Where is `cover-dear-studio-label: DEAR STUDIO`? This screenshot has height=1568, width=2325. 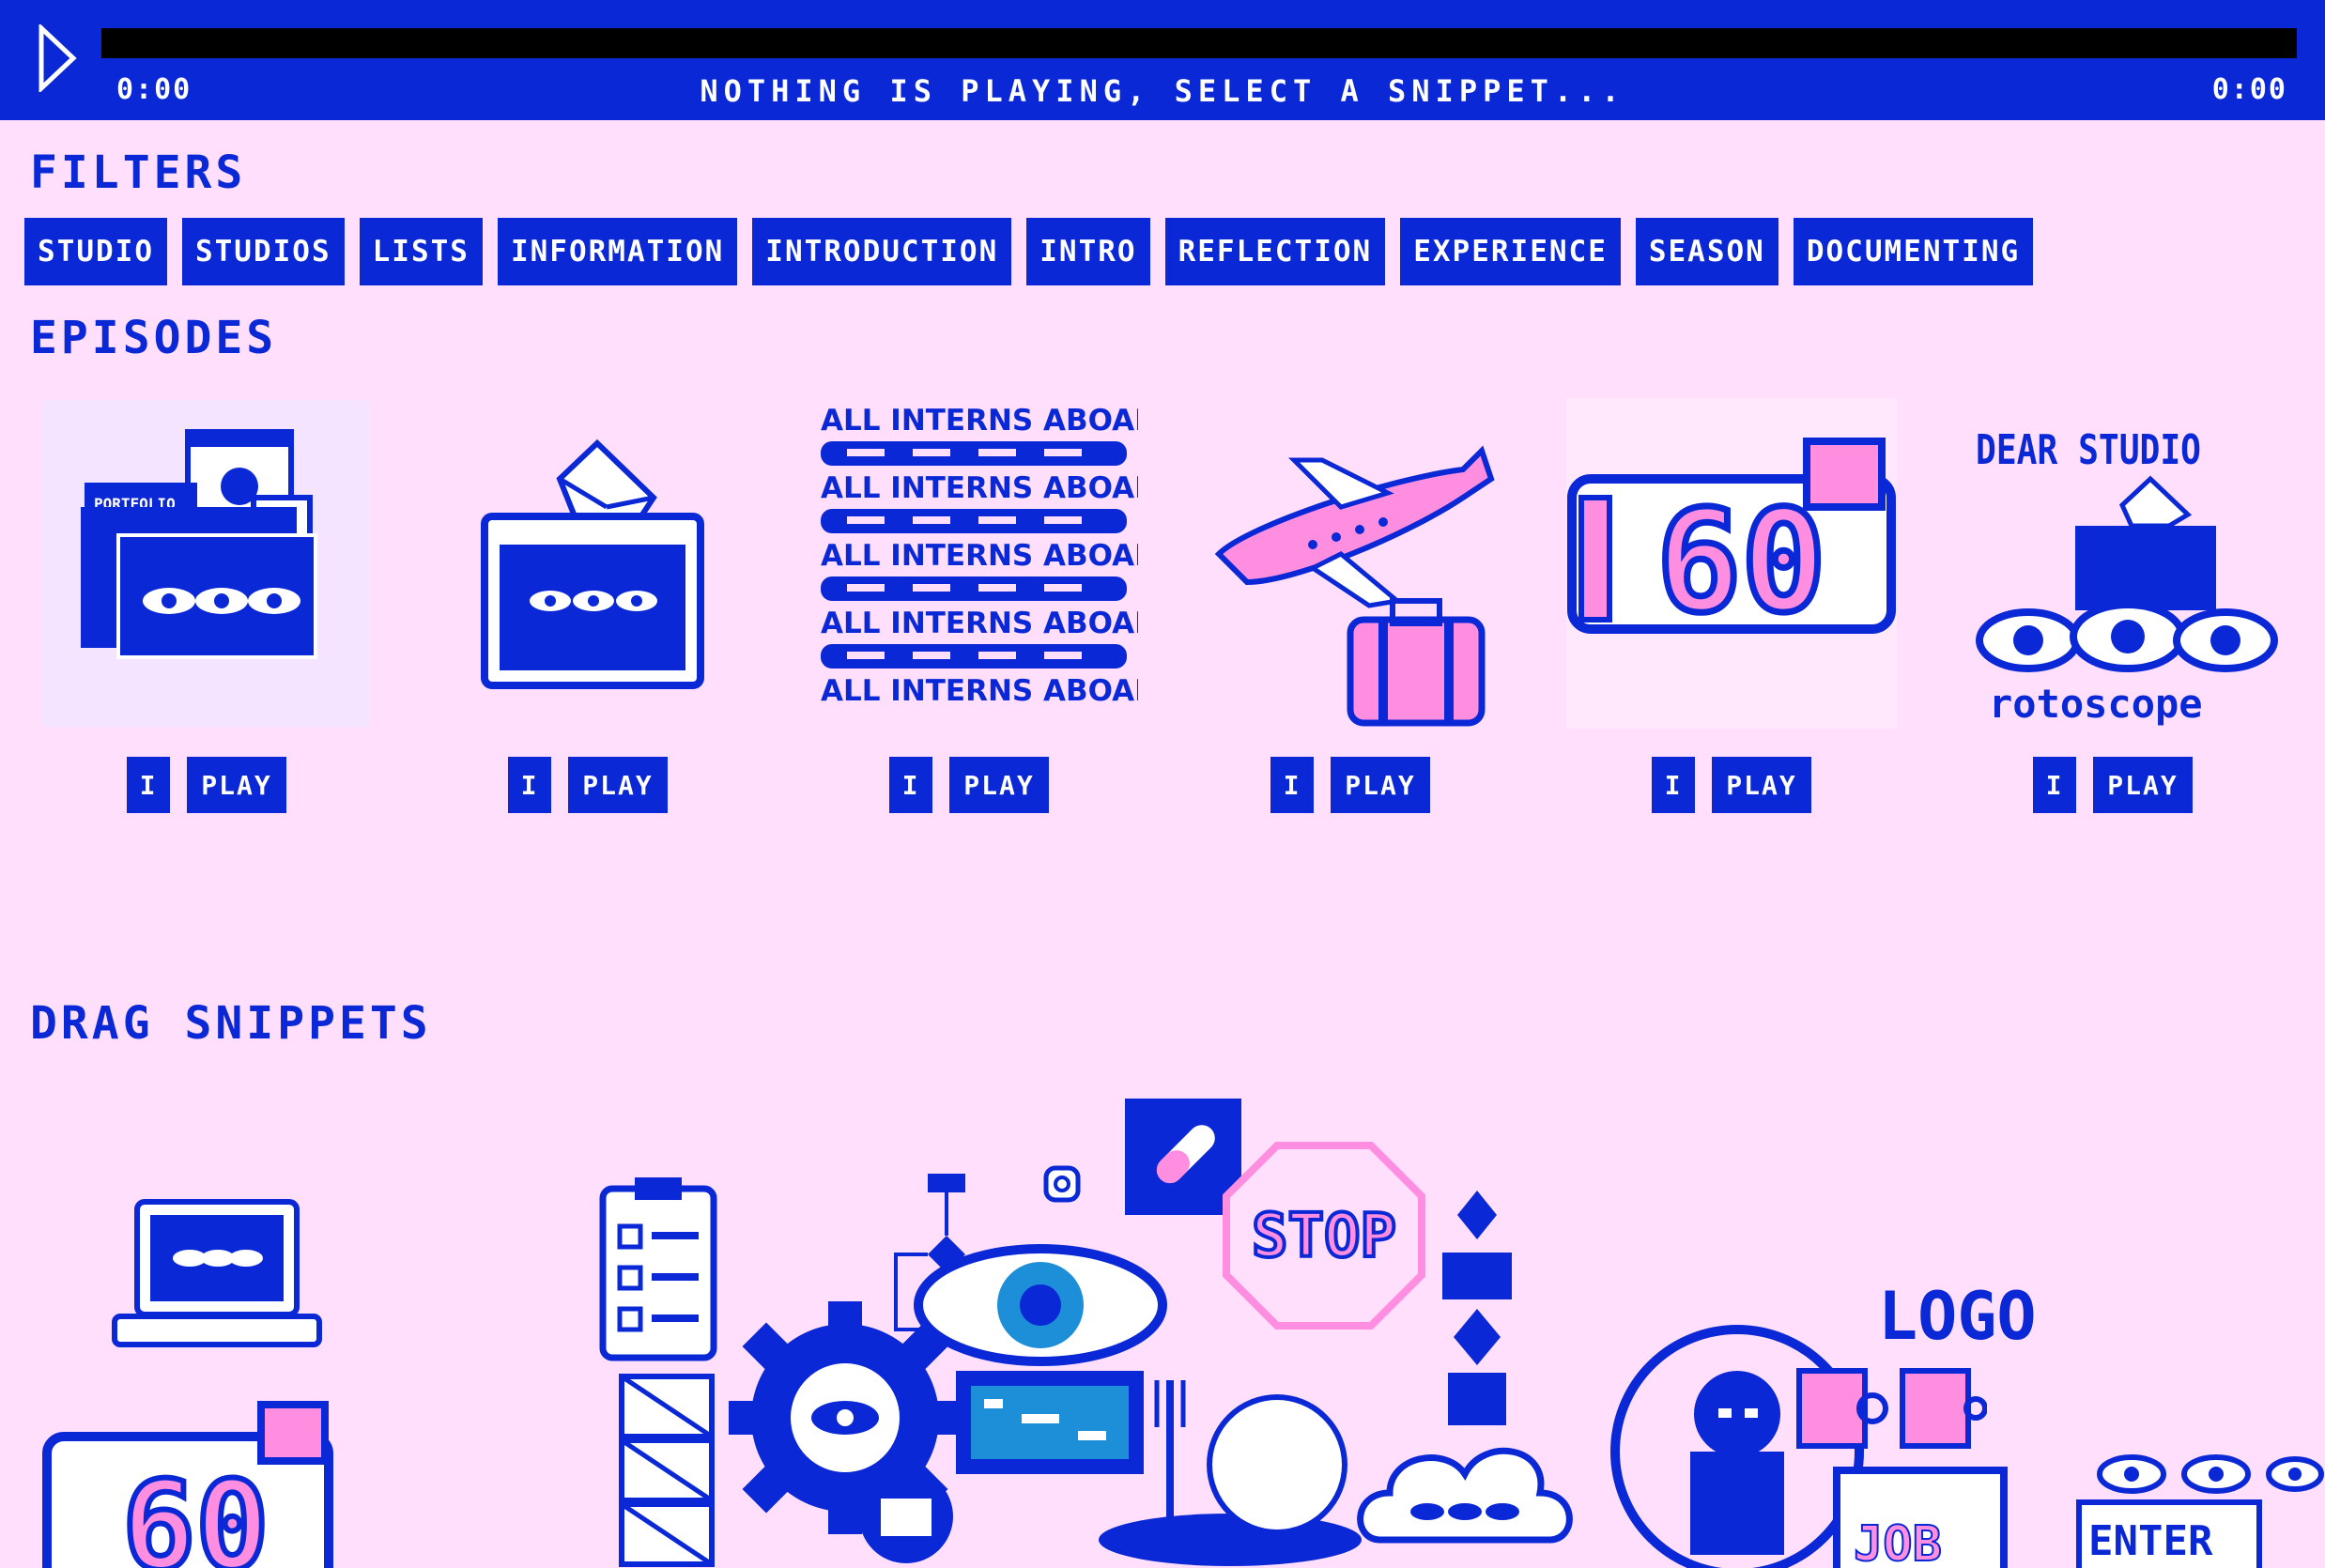
cover-dear-studio-label: DEAR STUDIO is located at coordinates (2088, 450).